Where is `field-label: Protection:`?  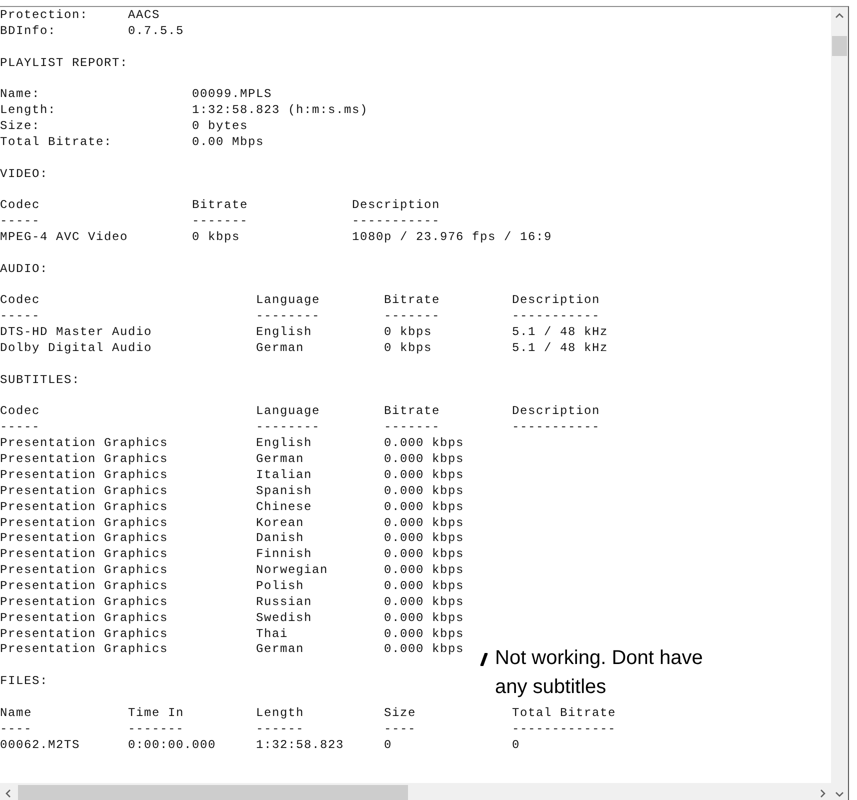
field-label: Protection: is located at coordinates (45, 16).